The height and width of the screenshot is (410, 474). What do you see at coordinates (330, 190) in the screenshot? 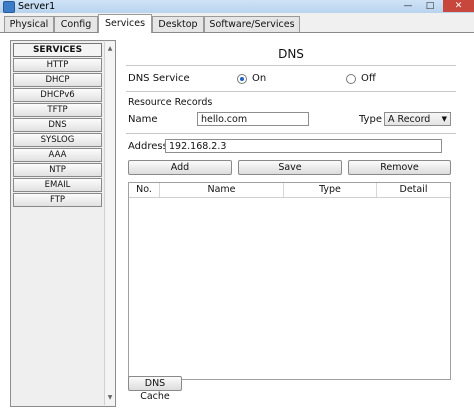
I see `column-header-type: Type` at bounding box center [330, 190].